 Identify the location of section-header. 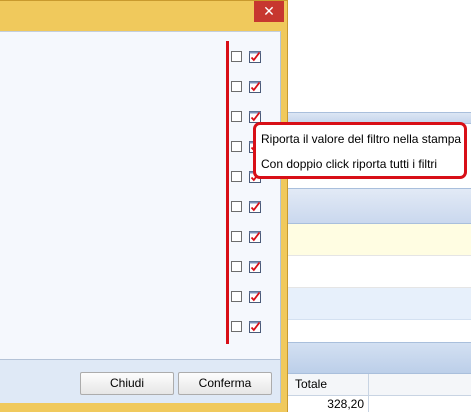
(377, 206).